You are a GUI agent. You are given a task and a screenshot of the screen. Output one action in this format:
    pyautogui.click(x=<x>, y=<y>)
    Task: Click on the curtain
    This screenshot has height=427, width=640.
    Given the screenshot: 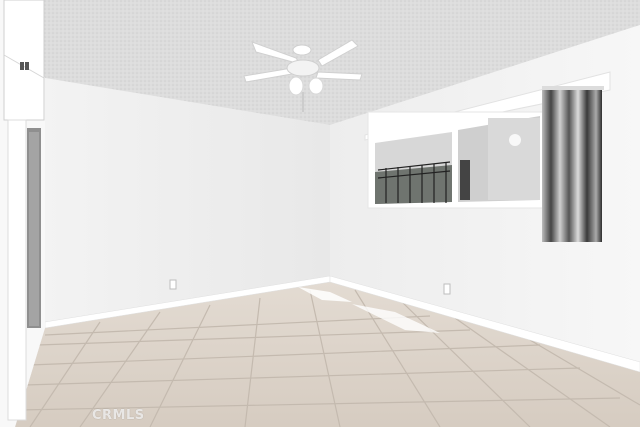 What is the action you would take?
    pyautogui.click(x=572, y=165)
    